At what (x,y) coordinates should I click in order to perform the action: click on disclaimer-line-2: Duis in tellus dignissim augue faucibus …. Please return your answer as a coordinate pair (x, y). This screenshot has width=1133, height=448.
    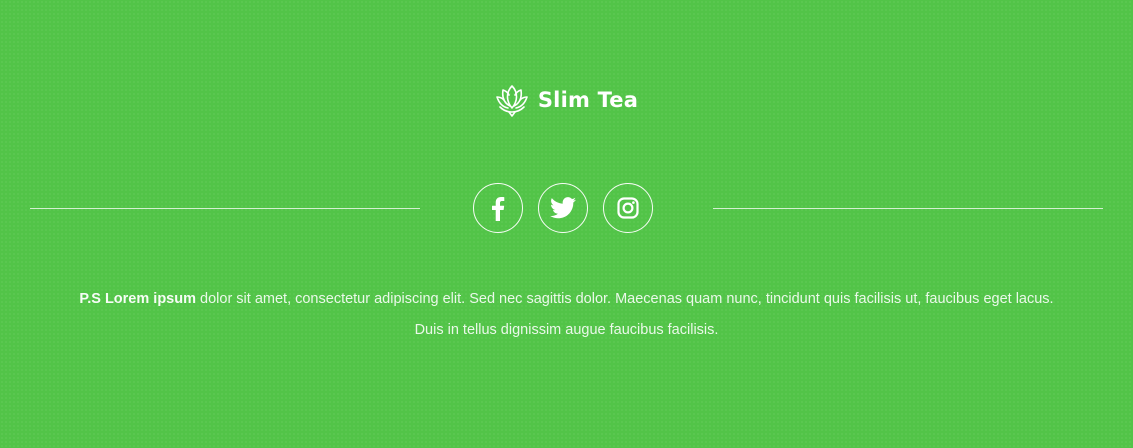
    Looking at the image, I should click on (566, 330).